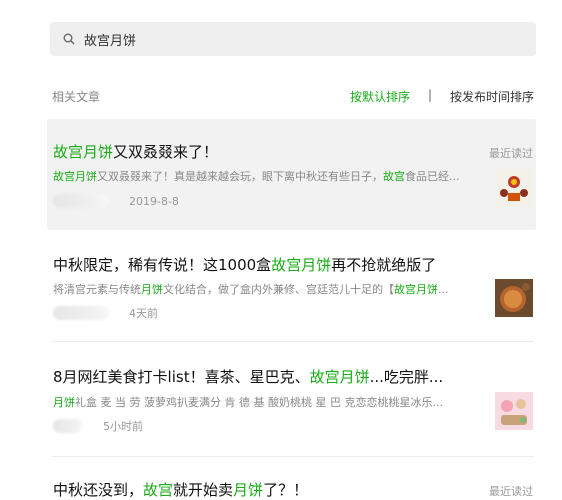 The image size is (562, 500). I want to click on result-title: 中秋还没到，故宫就开始卖月饼了？！, so click(180, 489).